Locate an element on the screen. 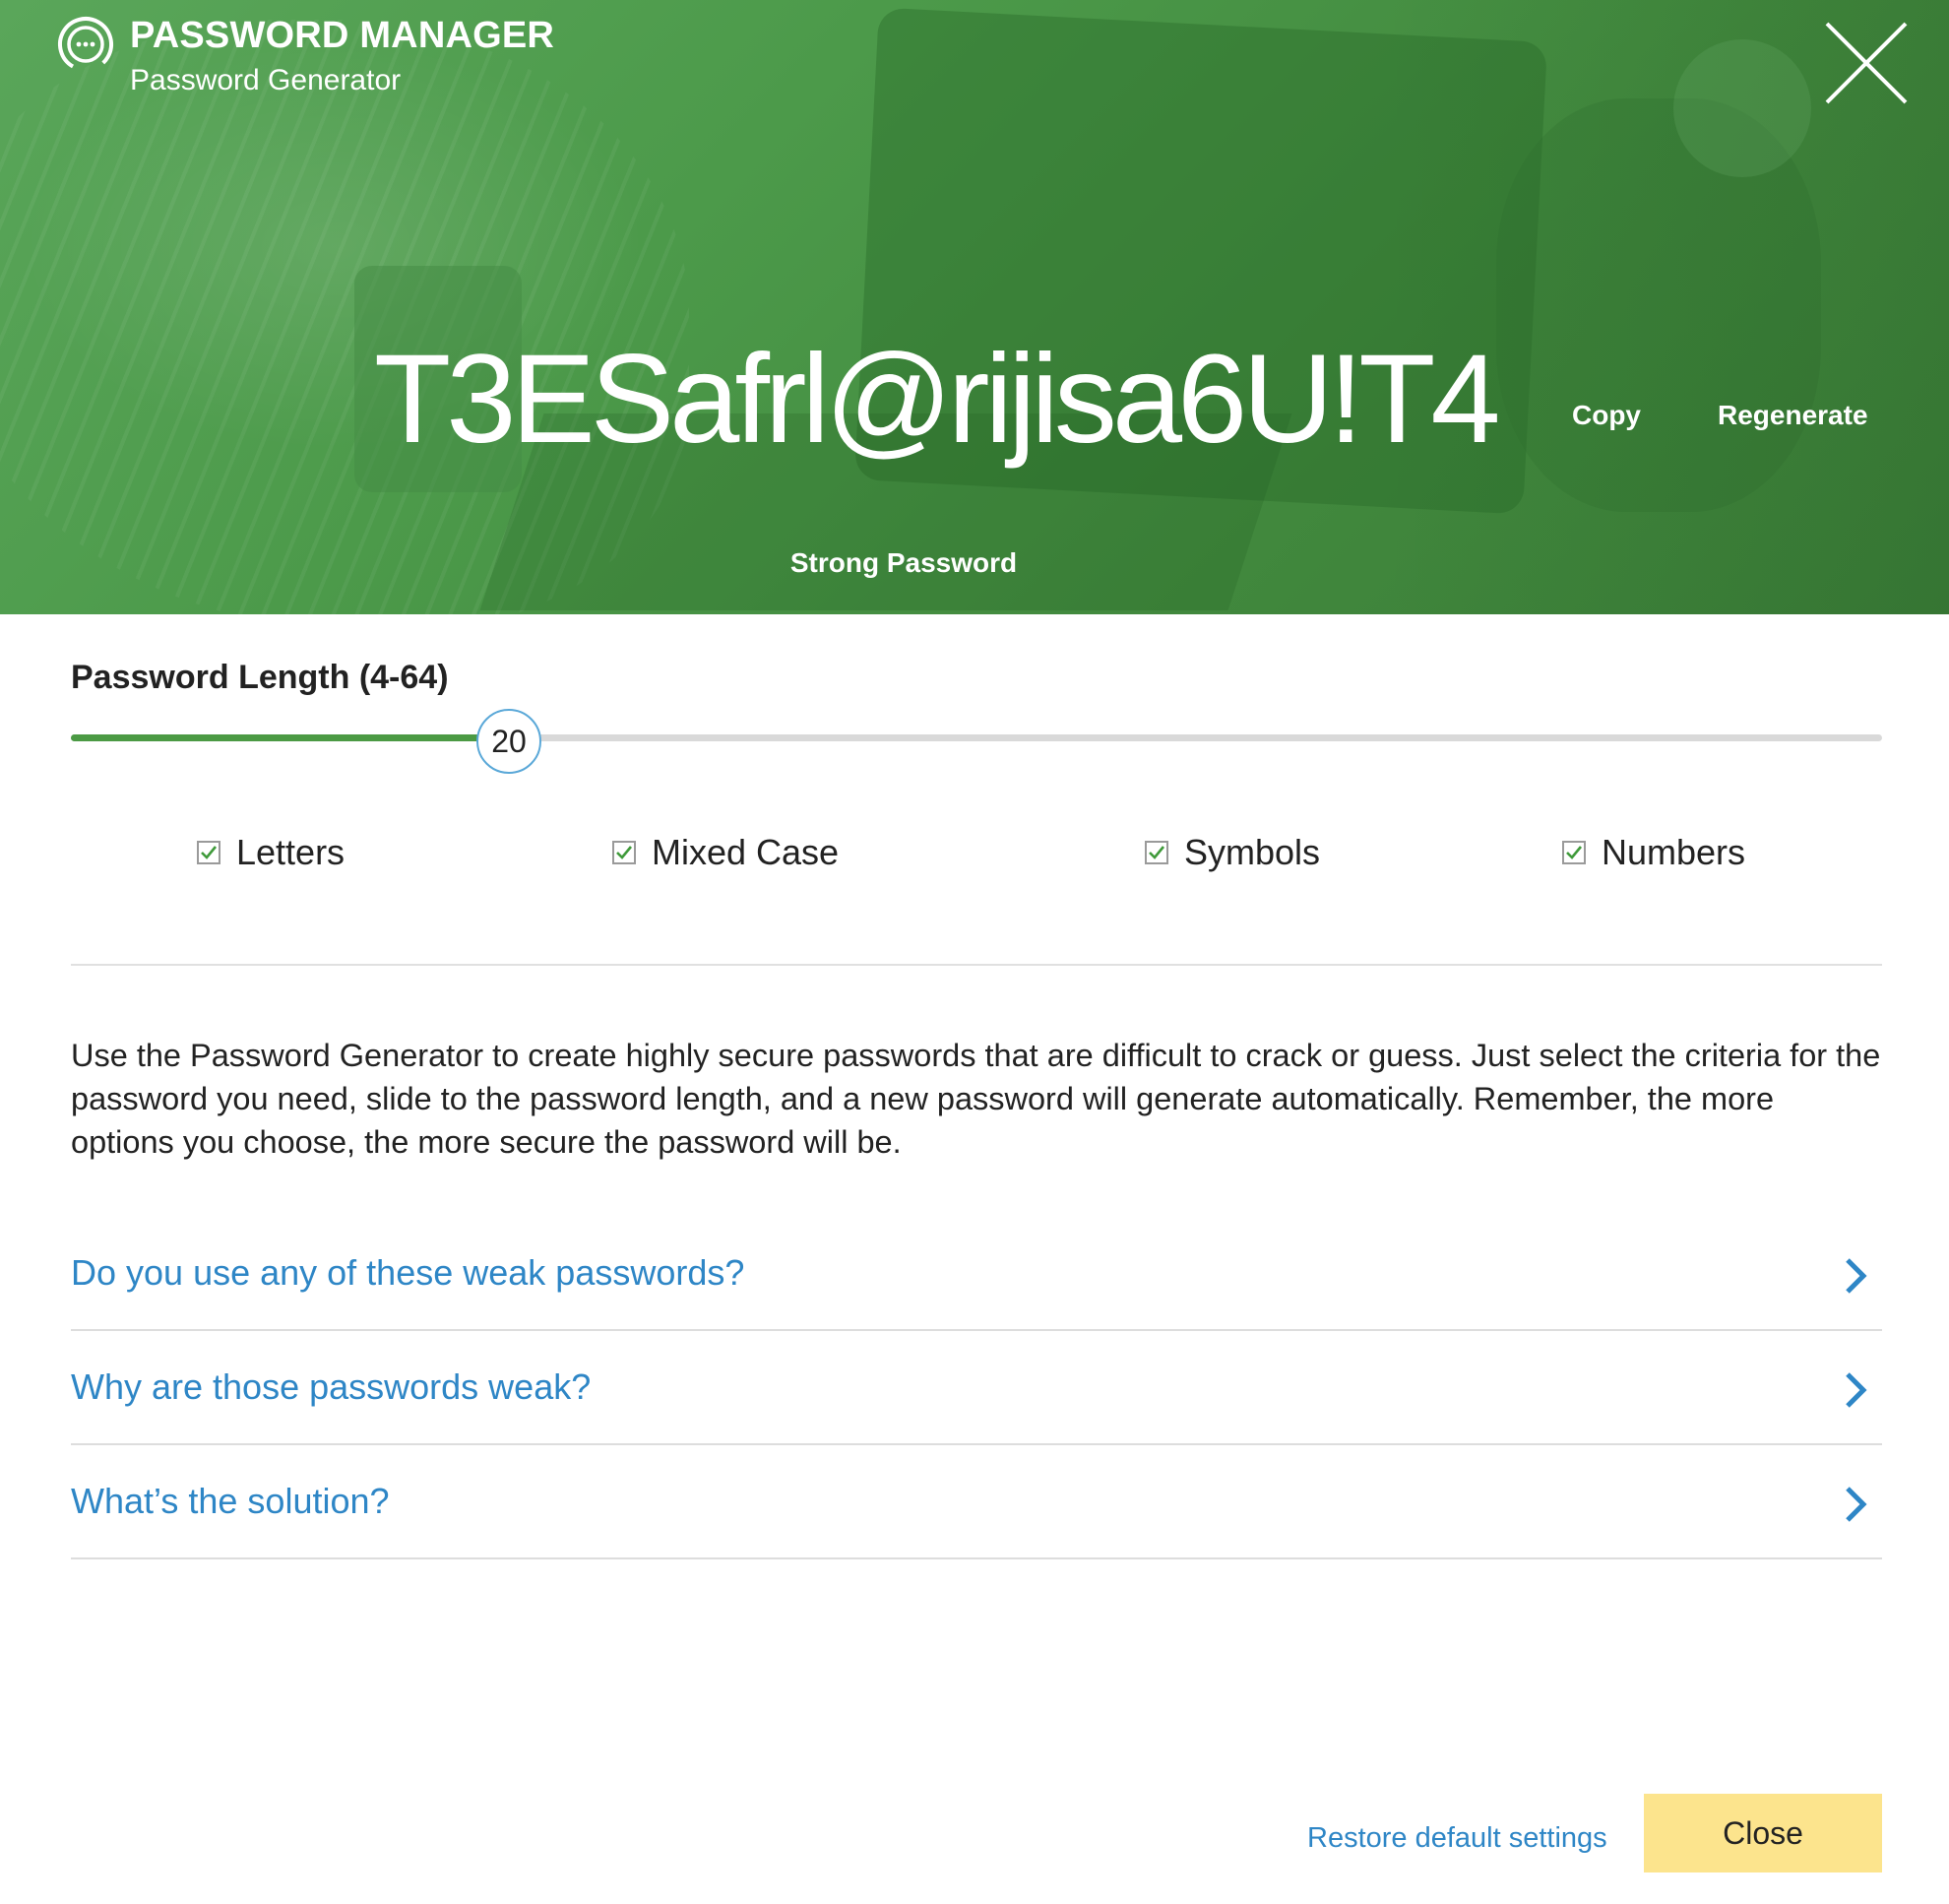 The height and width of the screenshot is (1904, 1949). brand: PASSWORD MANAGER Password Generator is located at coordinates (304, 56).